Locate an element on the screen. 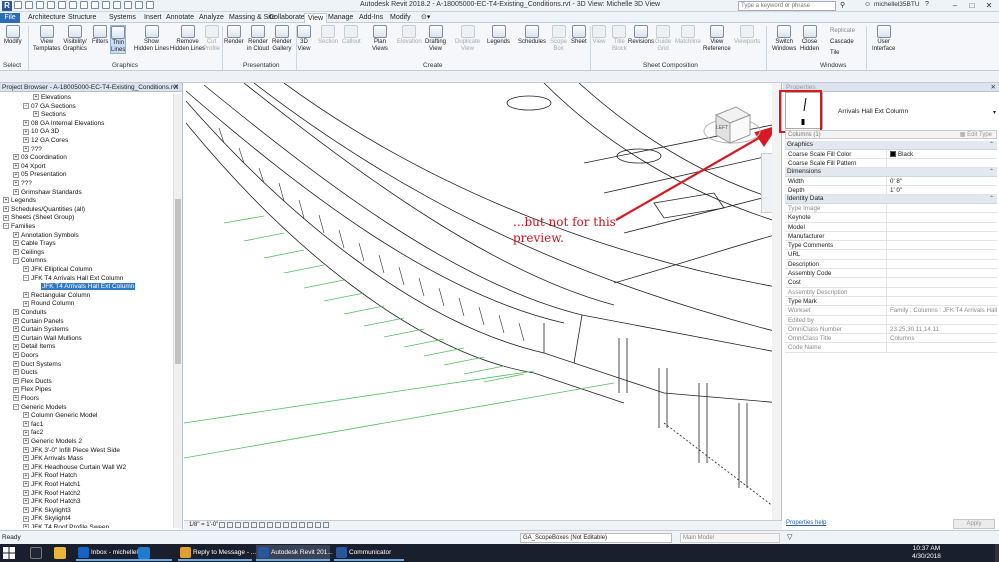  matchline-button: Matchline is located at coordinates (688, 35).